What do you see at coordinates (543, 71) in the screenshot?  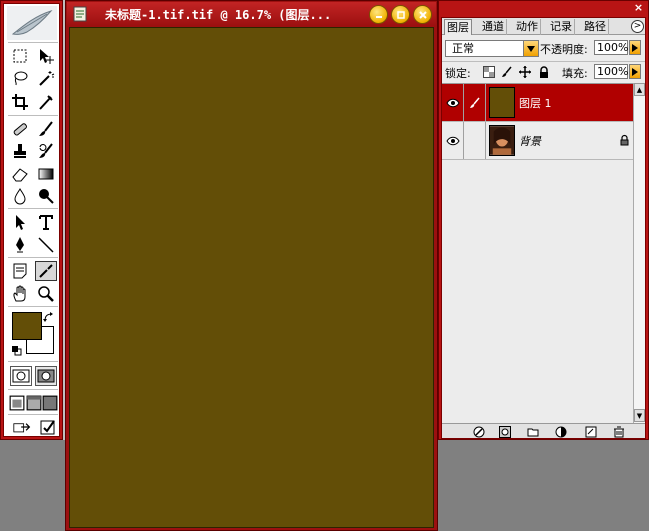 I see `lock-all-icon` at bounding box center [543, 71].